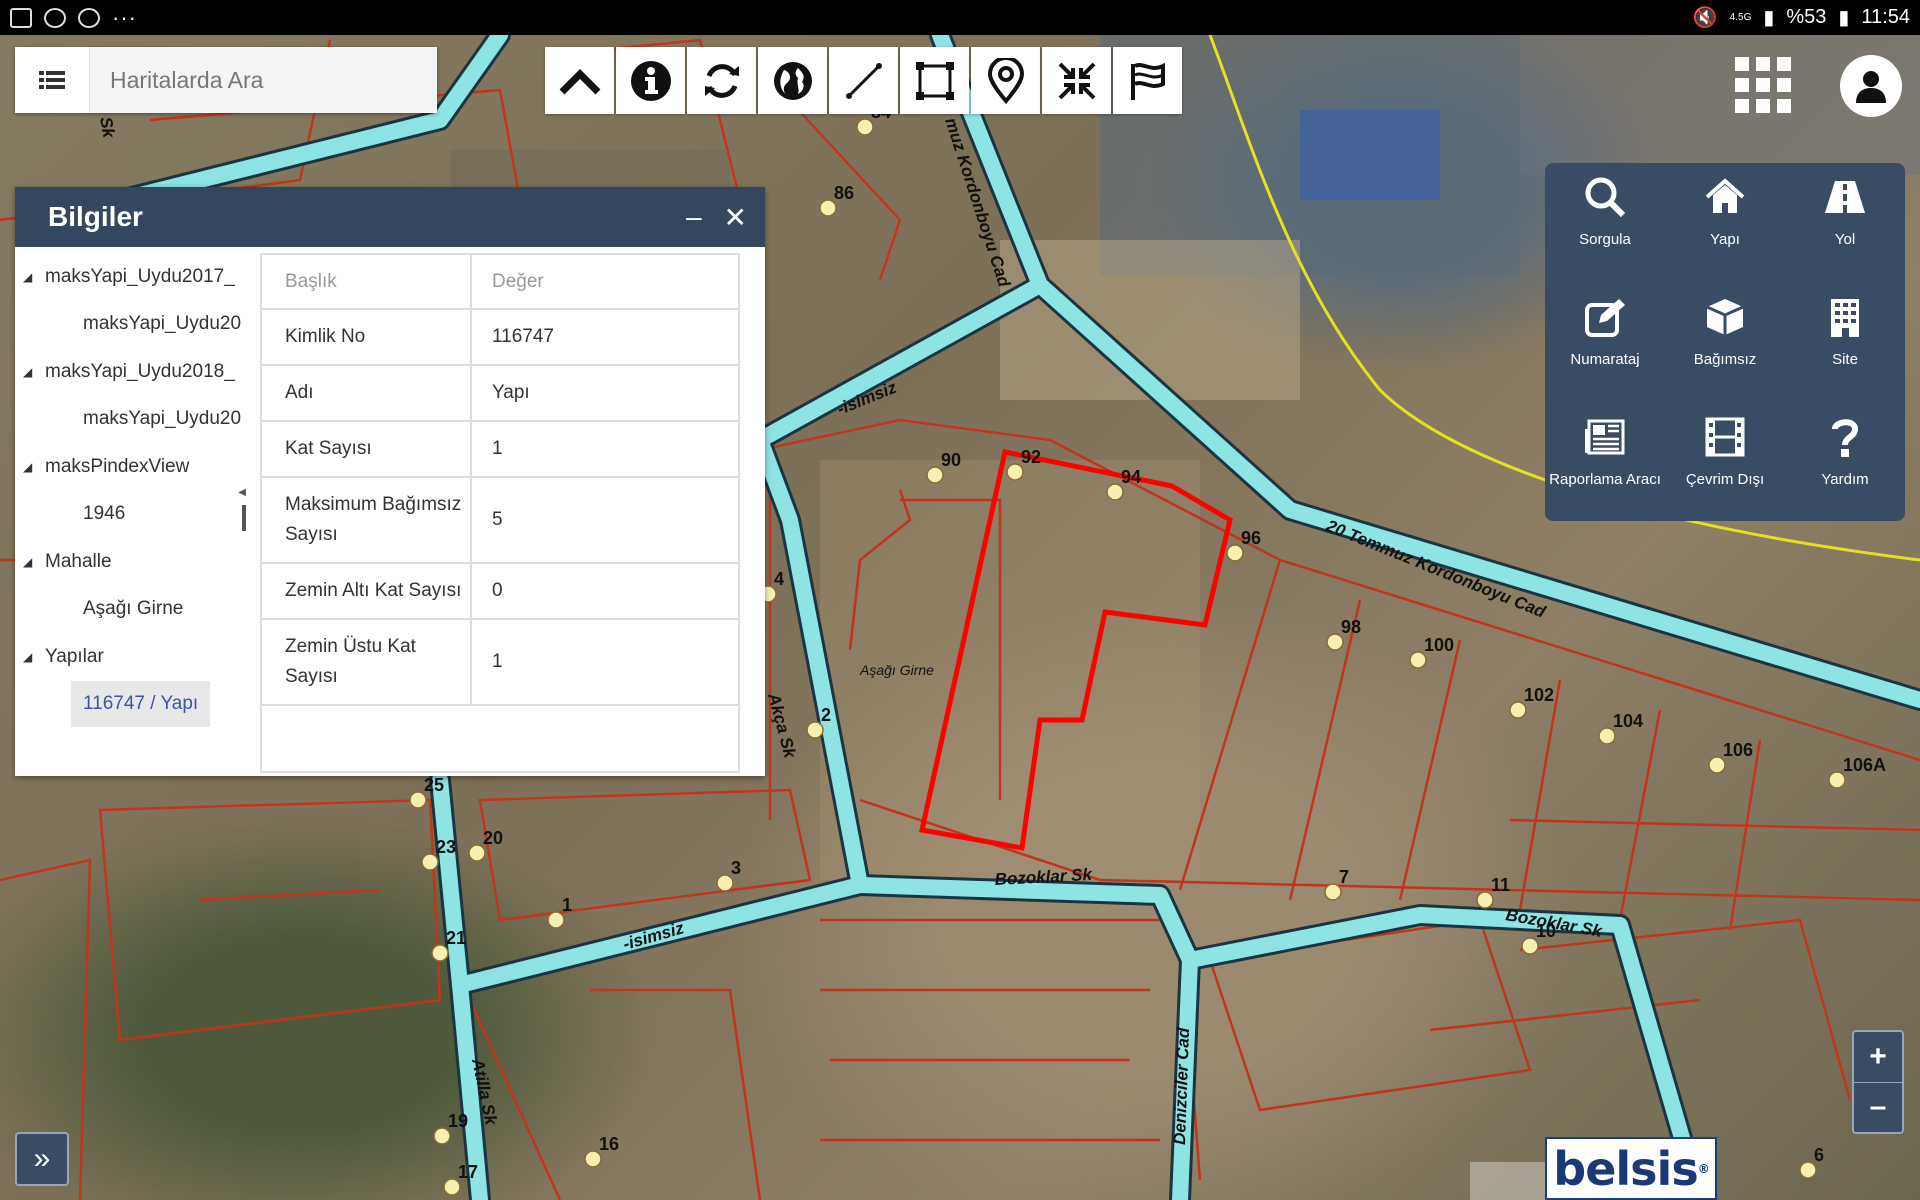 The height and width of the screenshot is (1200, 1920). What do you see at coordinates (951, 460) in the screenshot?
I see `door-number-label: 90` at bounding box center [951, 460].